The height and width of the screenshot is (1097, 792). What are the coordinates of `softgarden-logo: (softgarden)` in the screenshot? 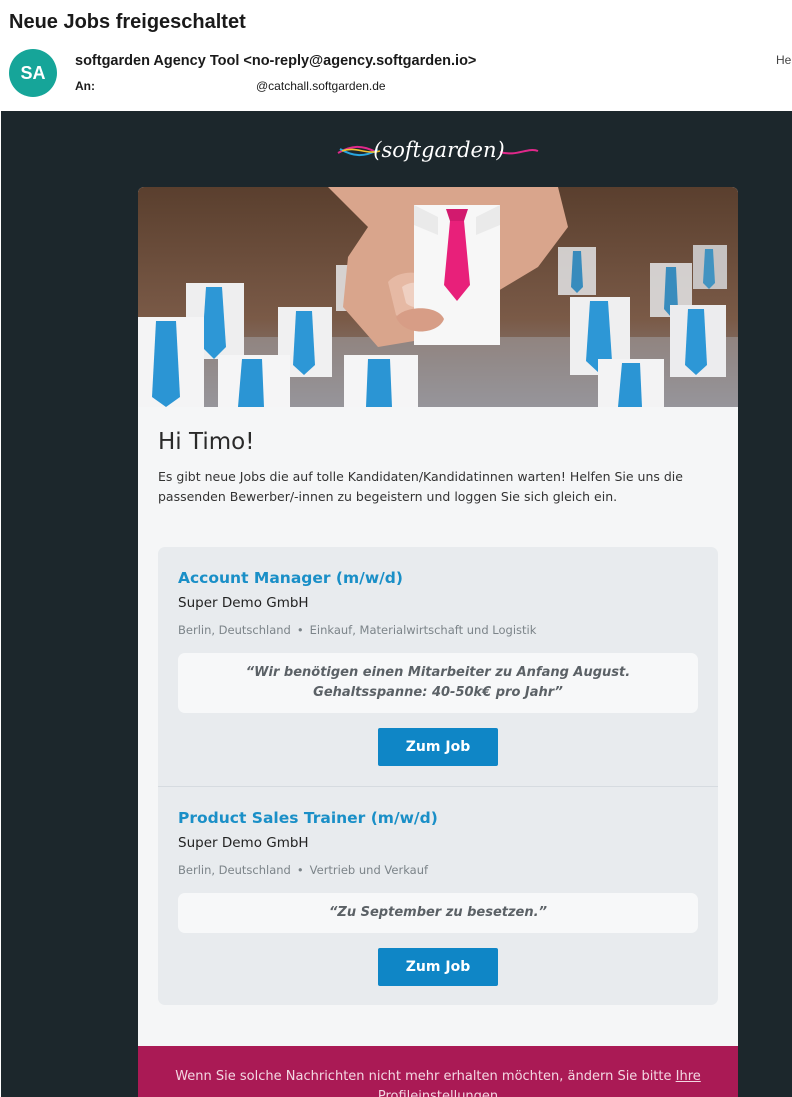 It's located at (438, 150).